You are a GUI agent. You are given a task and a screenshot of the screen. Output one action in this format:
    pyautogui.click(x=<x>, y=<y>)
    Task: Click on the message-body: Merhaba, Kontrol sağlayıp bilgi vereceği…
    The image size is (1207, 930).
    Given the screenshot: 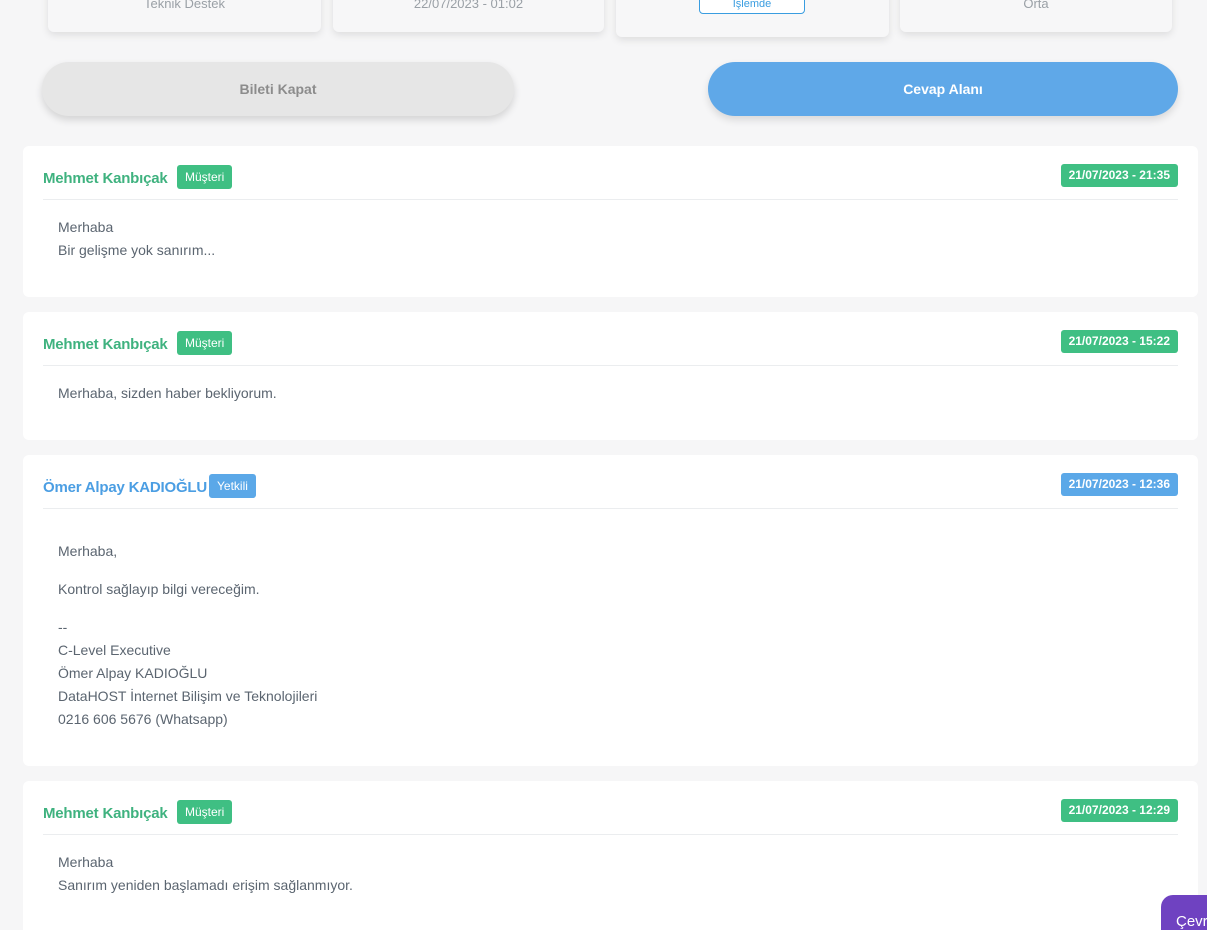 What is the action you would take?
    pyautogui.click(x=187, y=635)
    